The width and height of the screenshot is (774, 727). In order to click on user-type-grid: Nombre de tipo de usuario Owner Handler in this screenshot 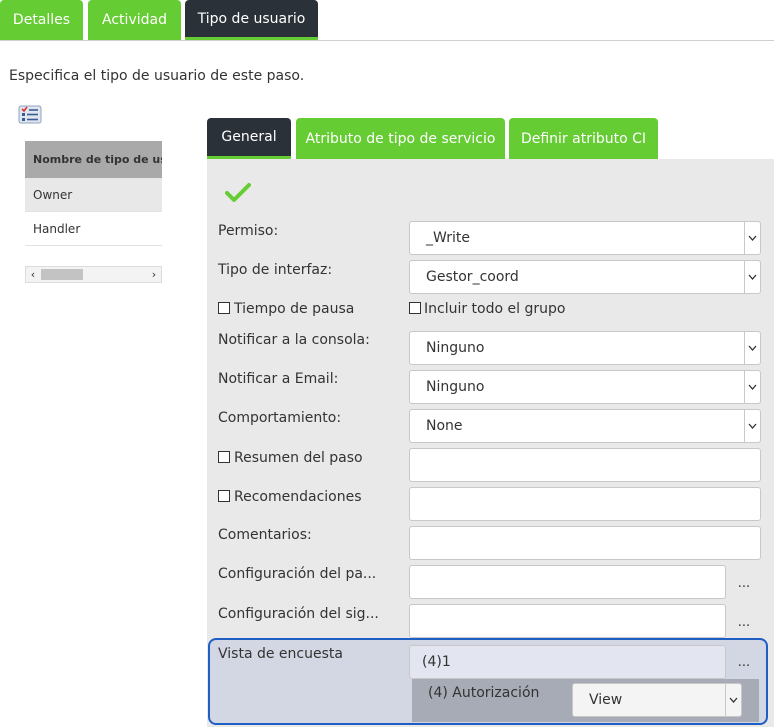, I will do `click(93, 193)`.